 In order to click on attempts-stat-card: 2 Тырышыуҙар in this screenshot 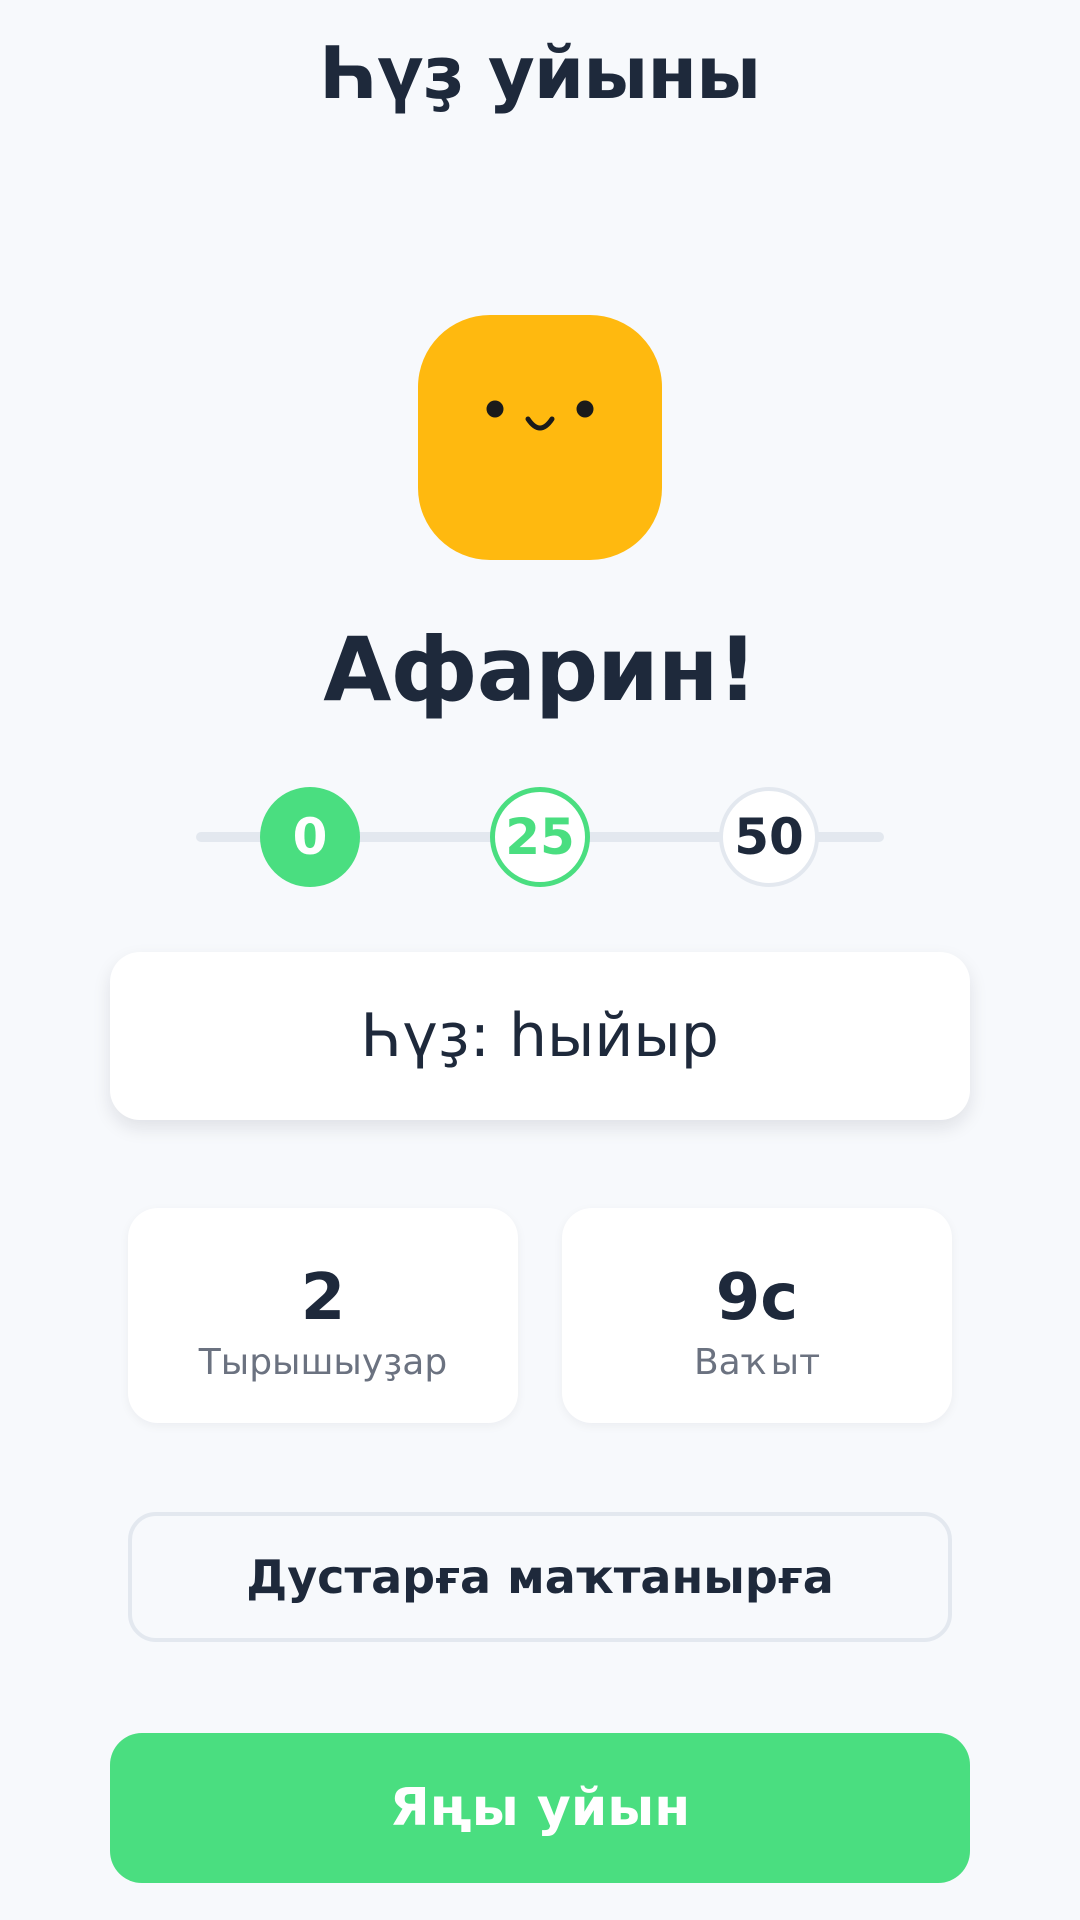, I will do `click(323, 1315)`.